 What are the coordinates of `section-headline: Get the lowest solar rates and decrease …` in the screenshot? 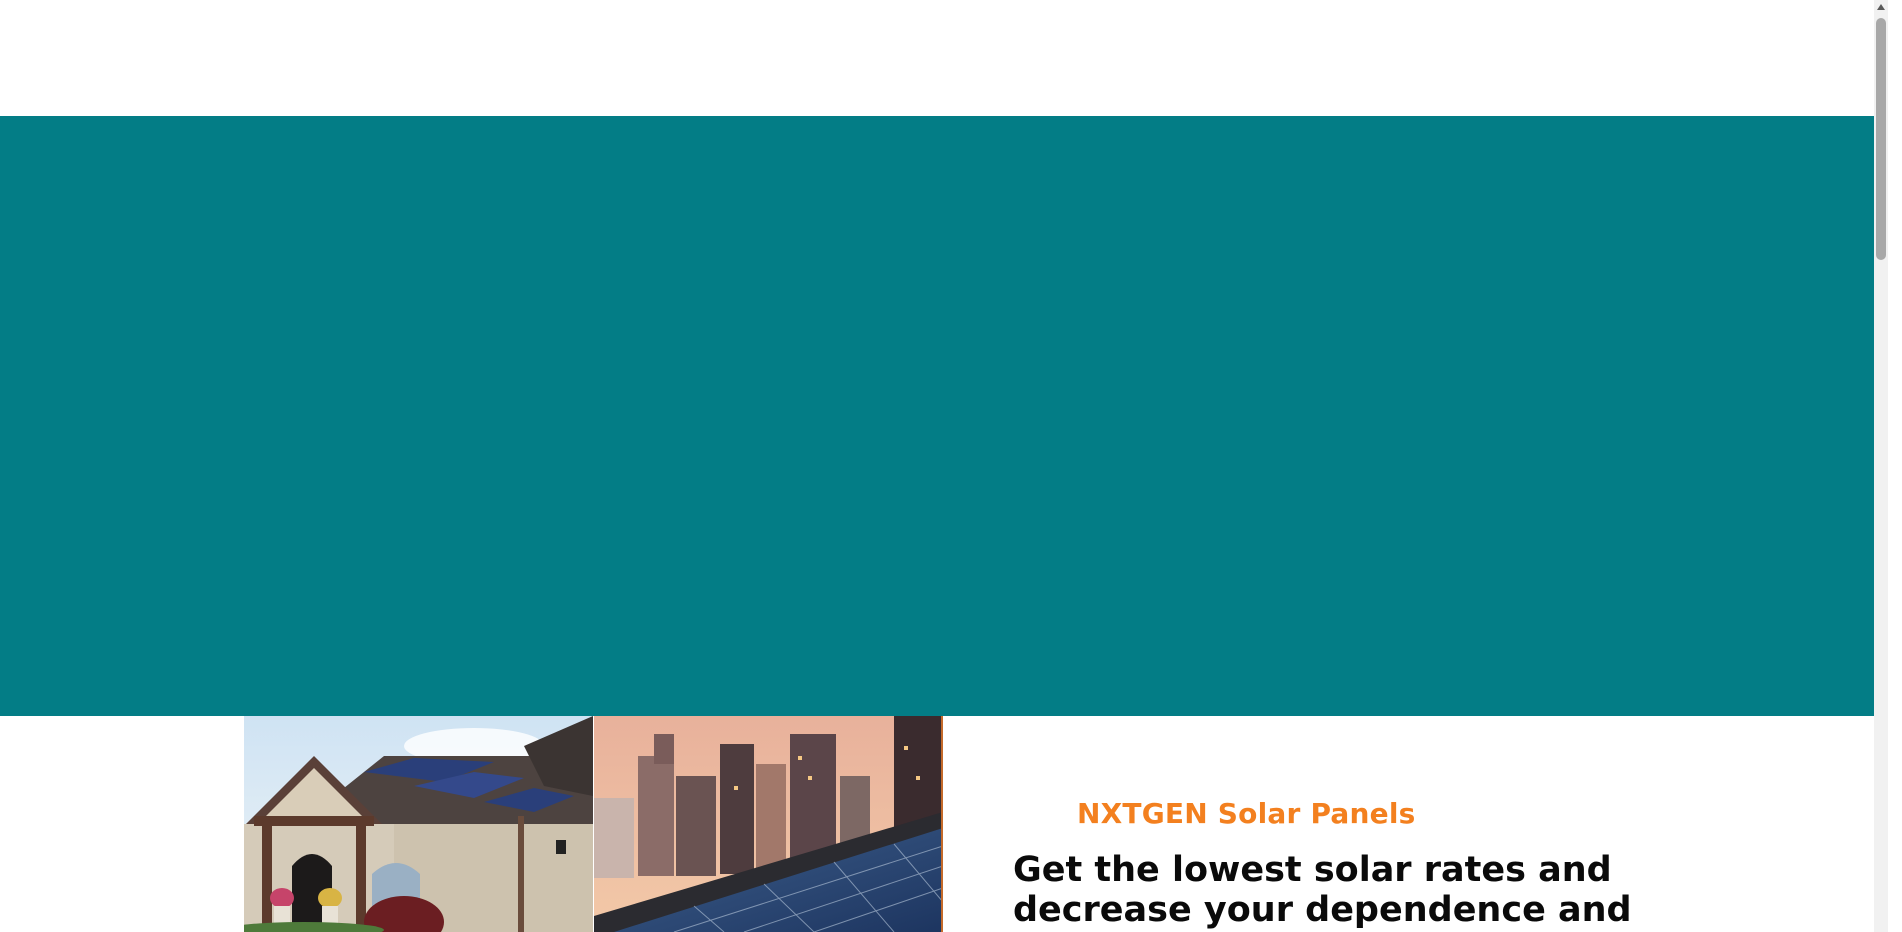 It's located at (1322, 890).